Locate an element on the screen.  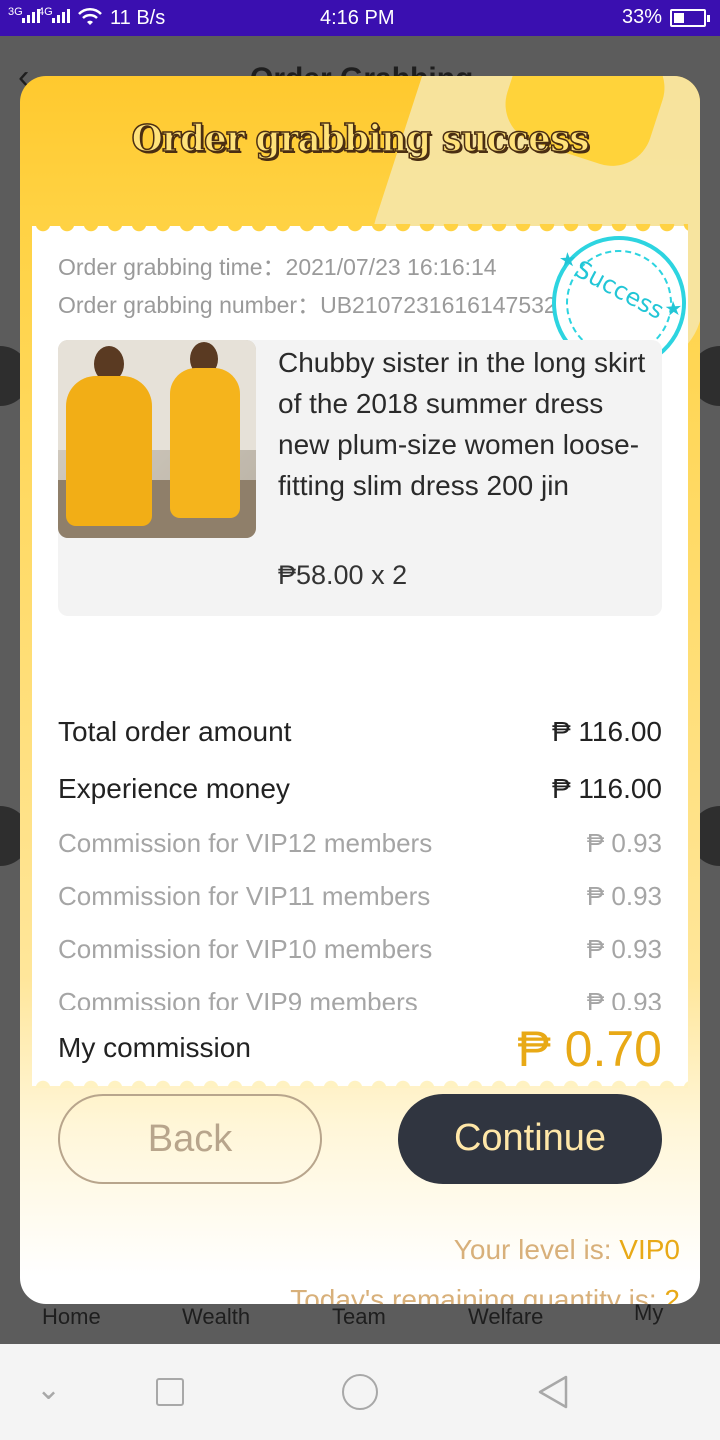
order-number-value: UB2107231616147532 is located at coordinates (438, 305).